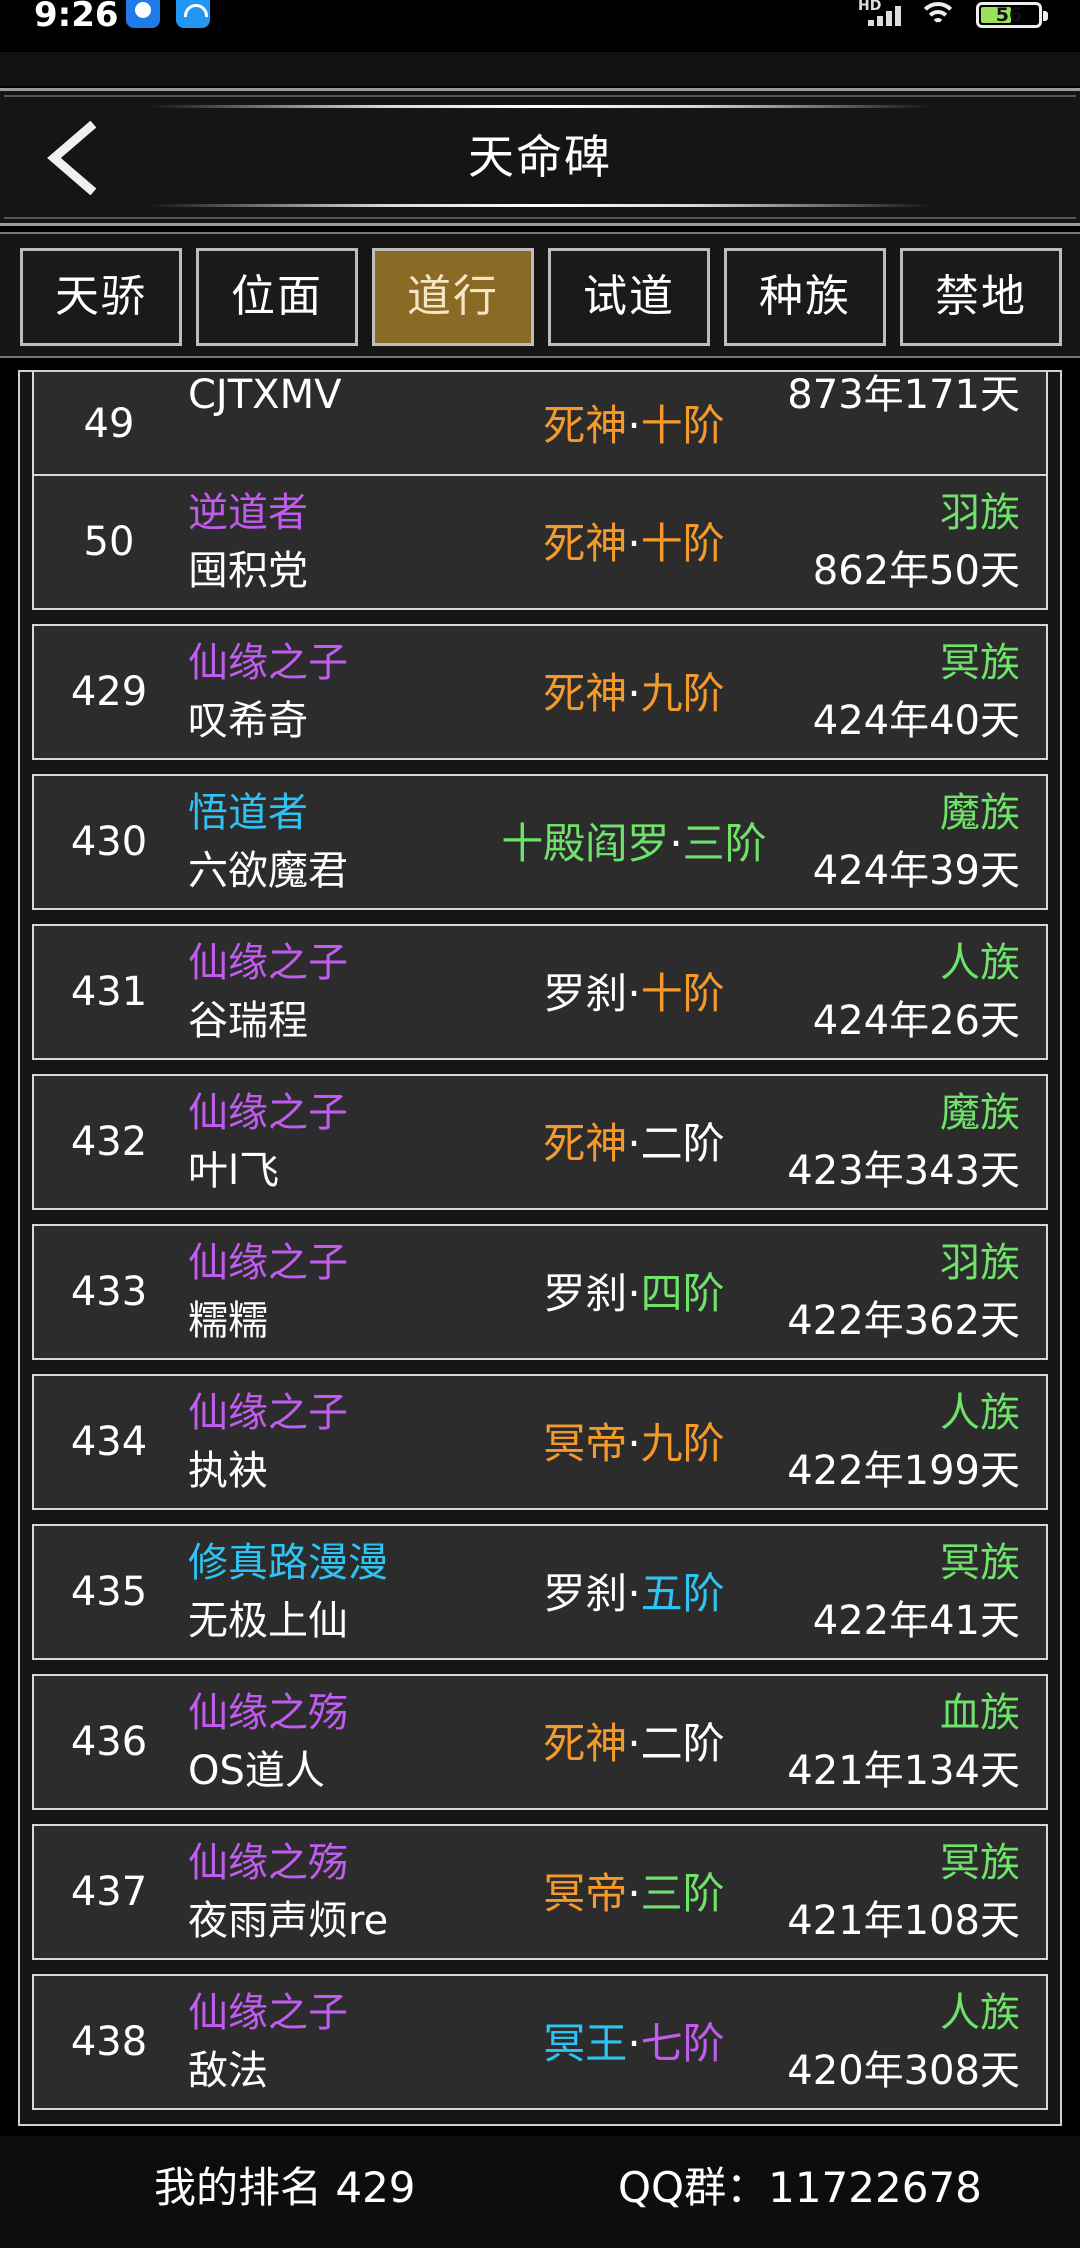 The image size is (1080, 2248). What do you see at coordinates (109, 1442) in the screenshot?
I see `rank-number: 434` at bounding box center [109, 1442].